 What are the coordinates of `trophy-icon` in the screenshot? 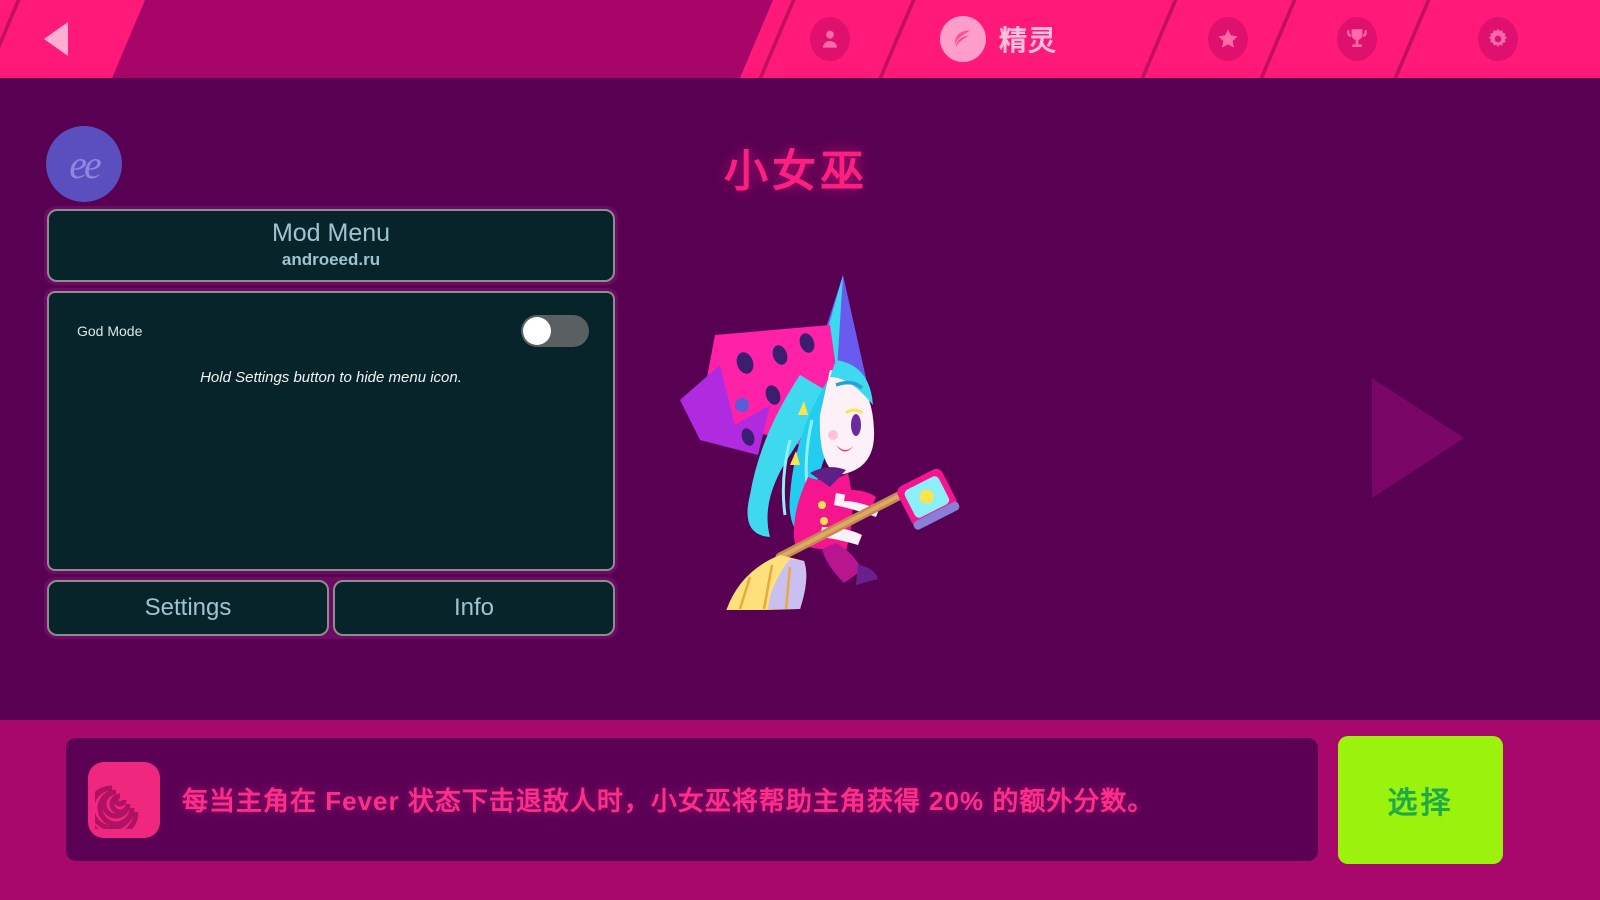 It's located at (1357, 39).